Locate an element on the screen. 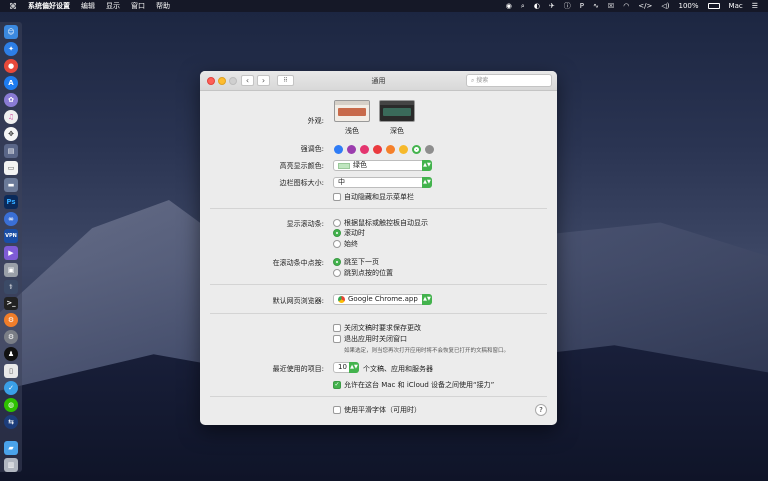  accent-graphite-swatch is located at coordinates (429, 149).